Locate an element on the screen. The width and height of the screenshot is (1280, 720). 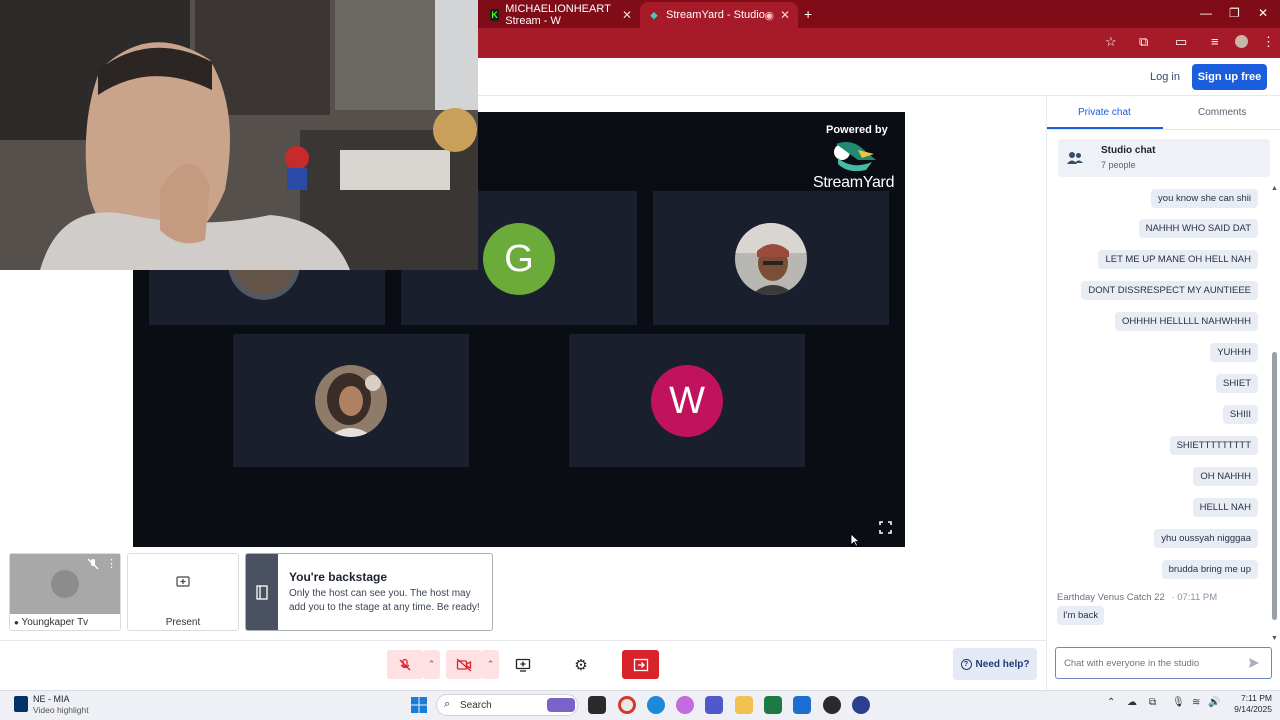
new-tab-icon: + is located at coordinates (808, 14).